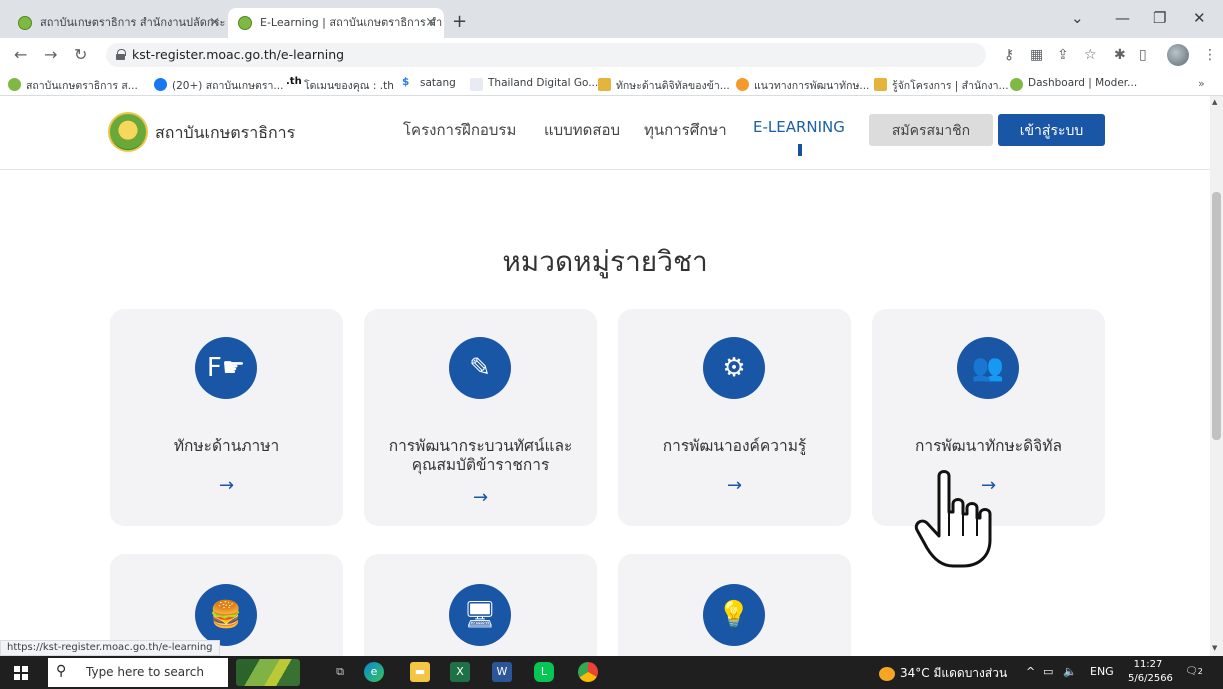 The height and width of the screenshot is (689, 1223). Describe the element at coordinates (268, 672) in the screenshot. I see `search-highlight-image` at that location.